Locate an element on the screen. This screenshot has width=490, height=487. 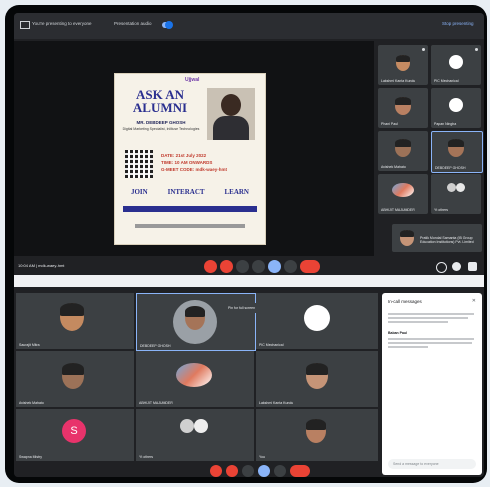
qr-code is located at coordinates (139, 164).